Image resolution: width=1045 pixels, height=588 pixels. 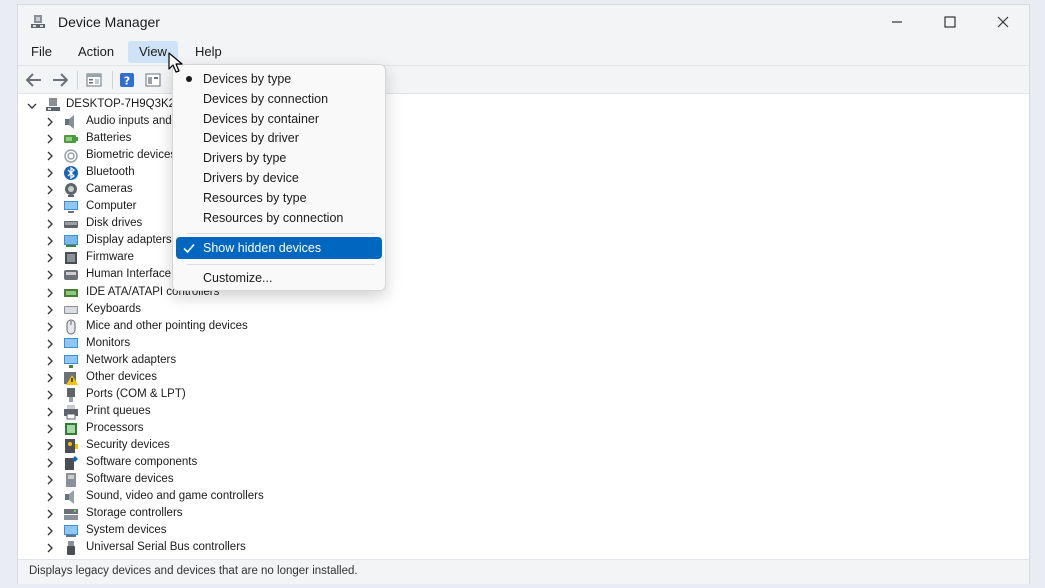 I want to click on tree-row-label: Ports (COM & LPT), so click(x=136, y=393).